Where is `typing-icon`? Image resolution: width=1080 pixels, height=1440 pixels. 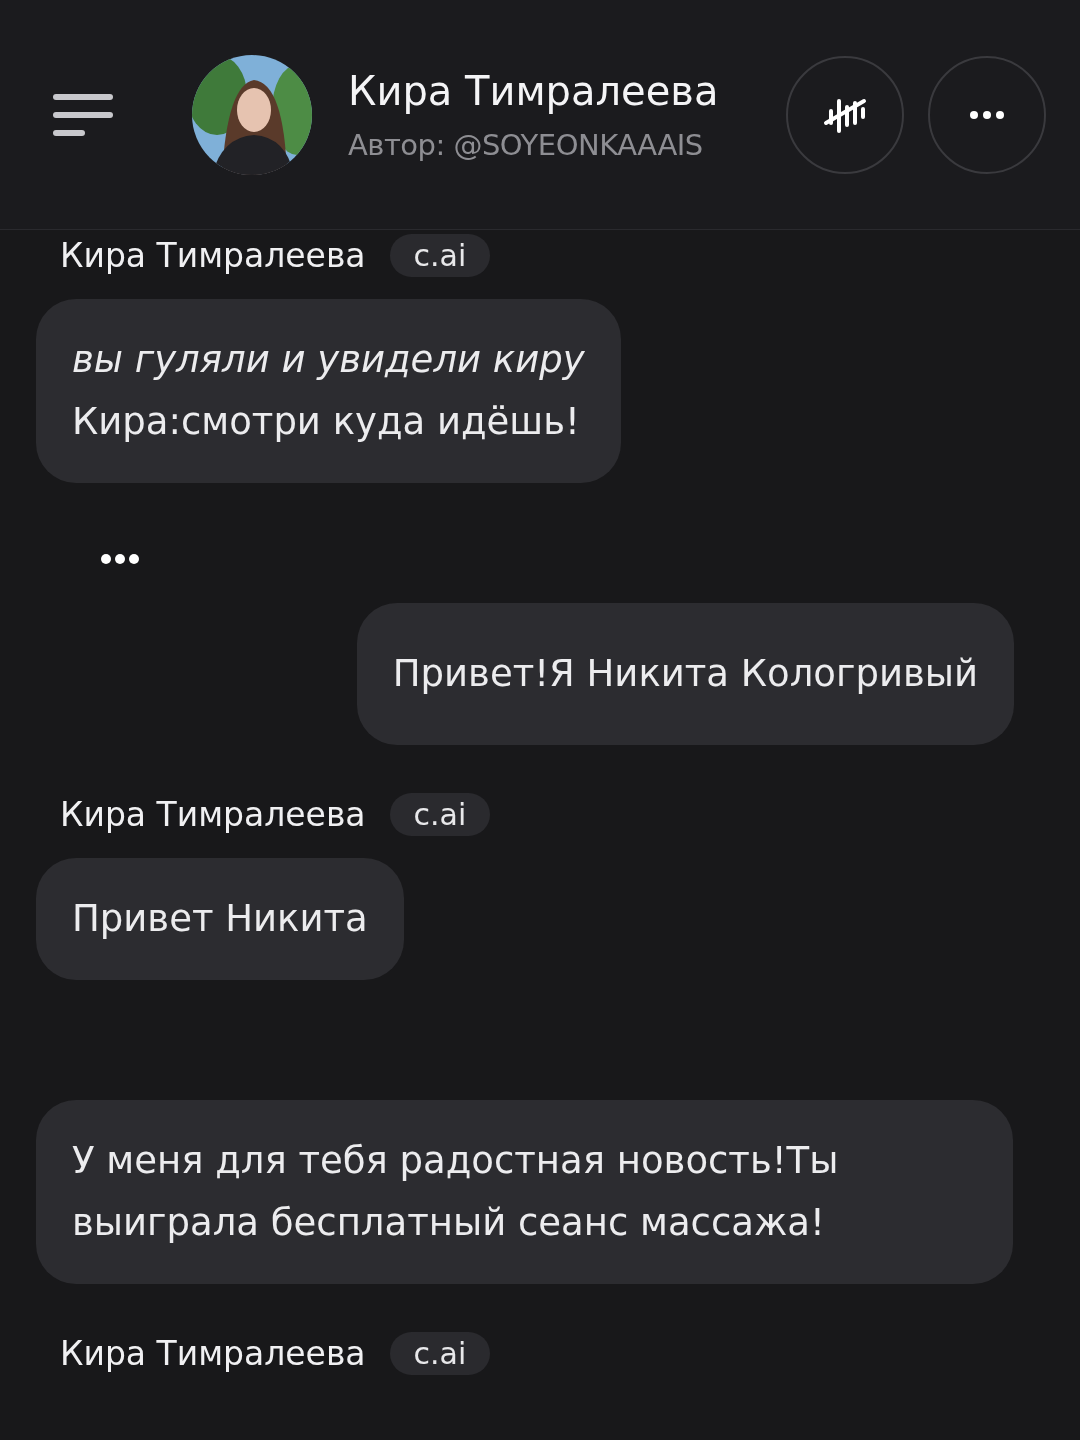 typing-icon is located at coordinates (120, 559).